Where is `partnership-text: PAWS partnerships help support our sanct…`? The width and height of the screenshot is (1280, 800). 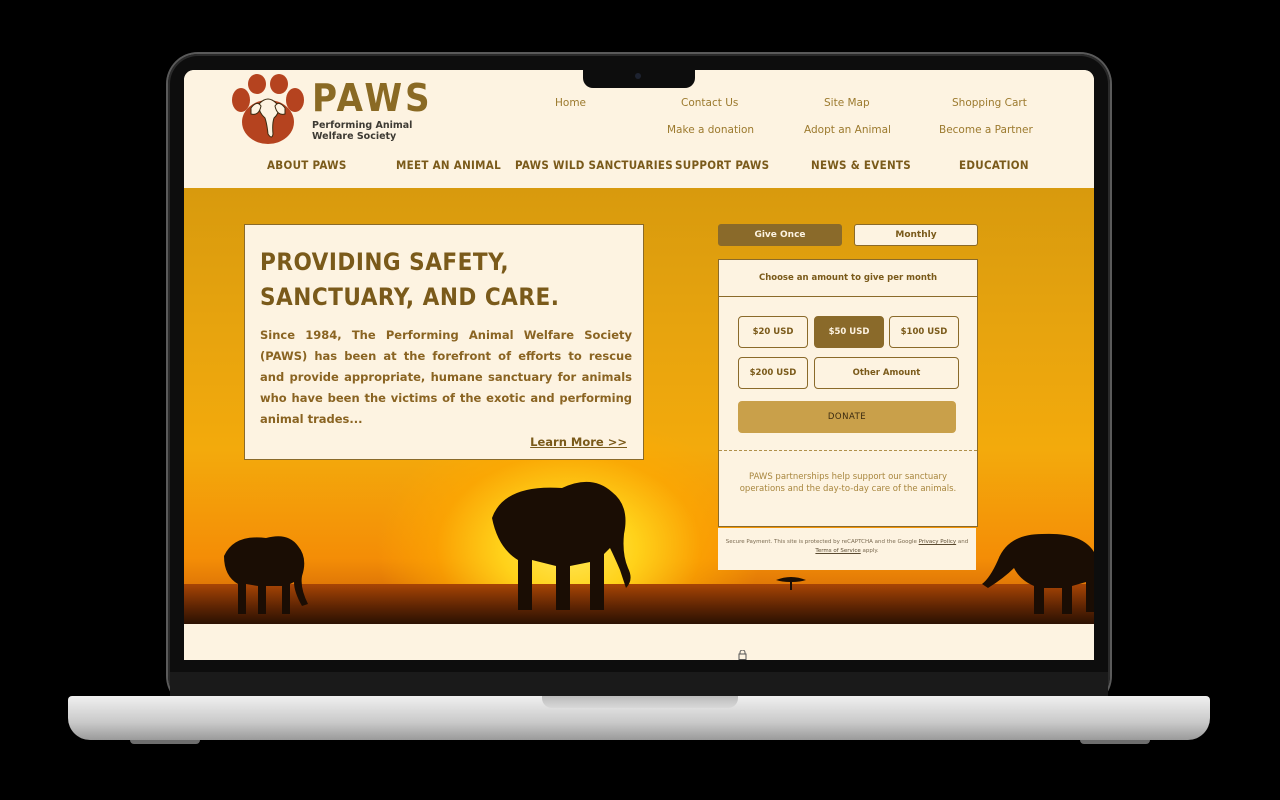
partnership-text: PAWS partnerships help support our sanct… is located at coordinates (848, 483).